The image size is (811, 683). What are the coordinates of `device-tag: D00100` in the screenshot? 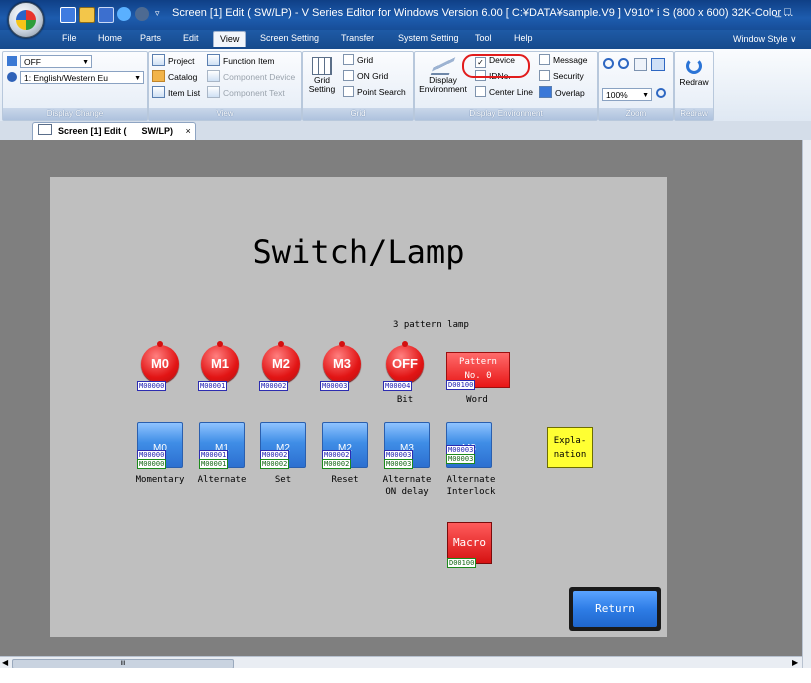 It's located at (462, 563).